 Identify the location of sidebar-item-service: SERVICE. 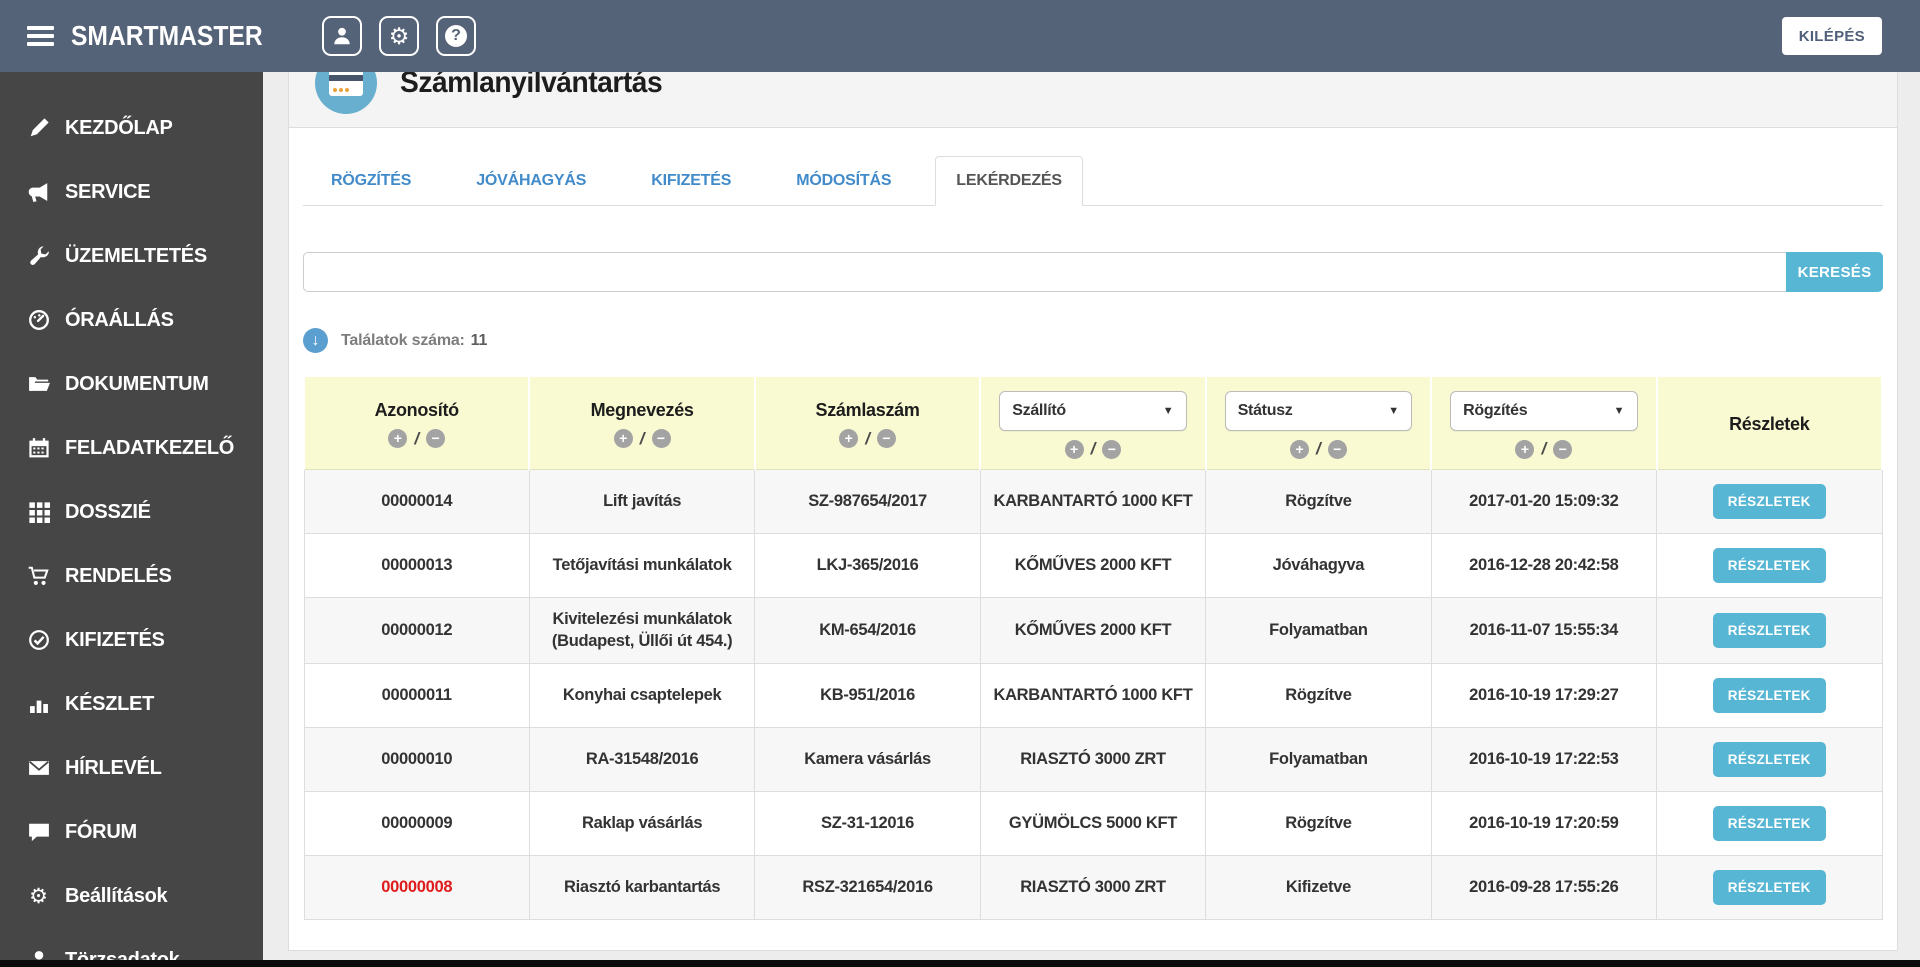
(131, 192).